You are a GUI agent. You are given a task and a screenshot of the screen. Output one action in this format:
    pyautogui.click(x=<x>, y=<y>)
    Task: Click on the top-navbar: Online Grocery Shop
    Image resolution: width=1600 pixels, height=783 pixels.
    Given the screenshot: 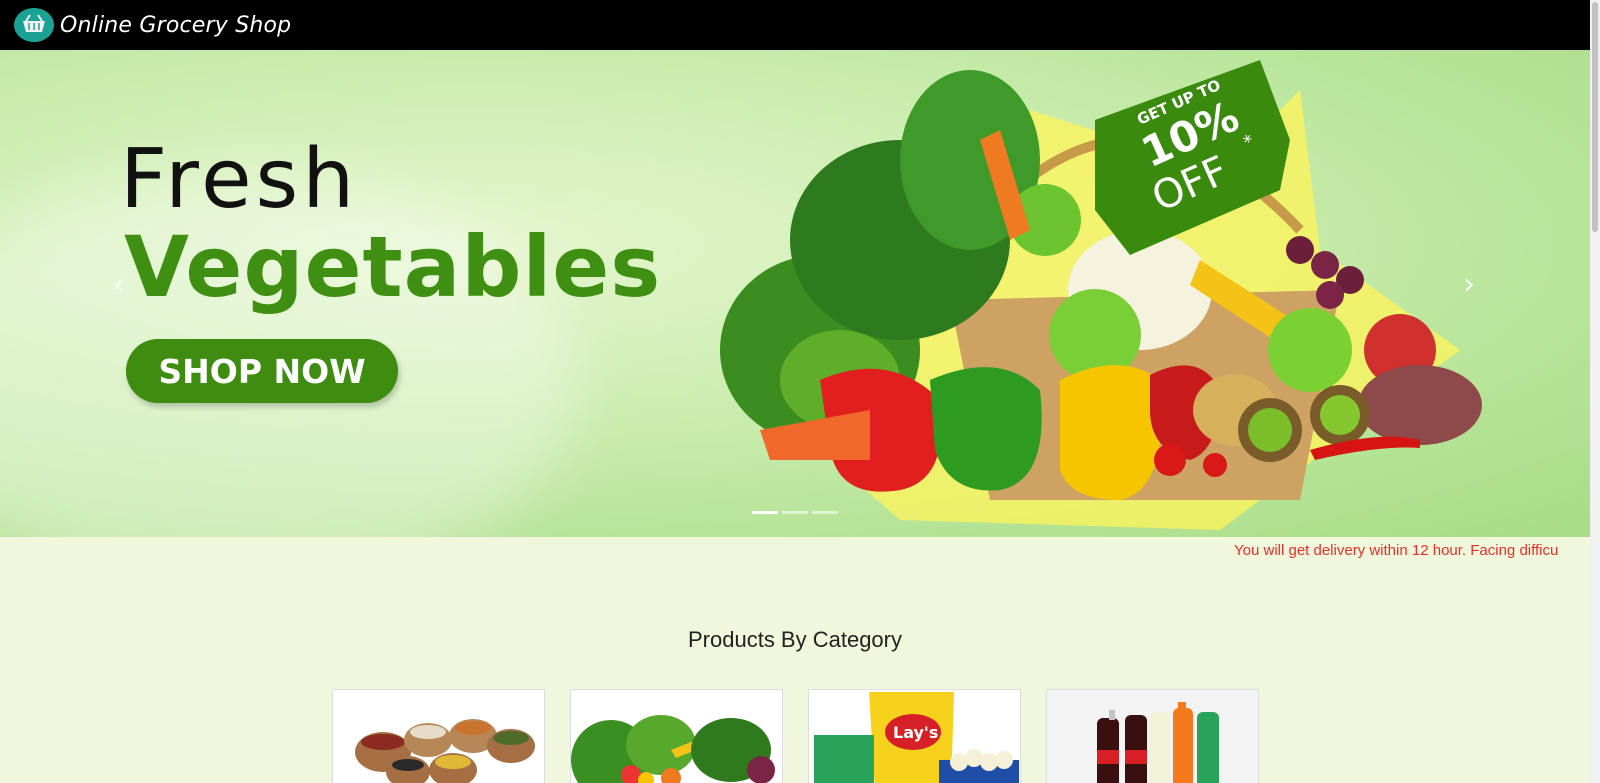 What is the action you would take?
    pyautogui.click(x=795, y=25)
    